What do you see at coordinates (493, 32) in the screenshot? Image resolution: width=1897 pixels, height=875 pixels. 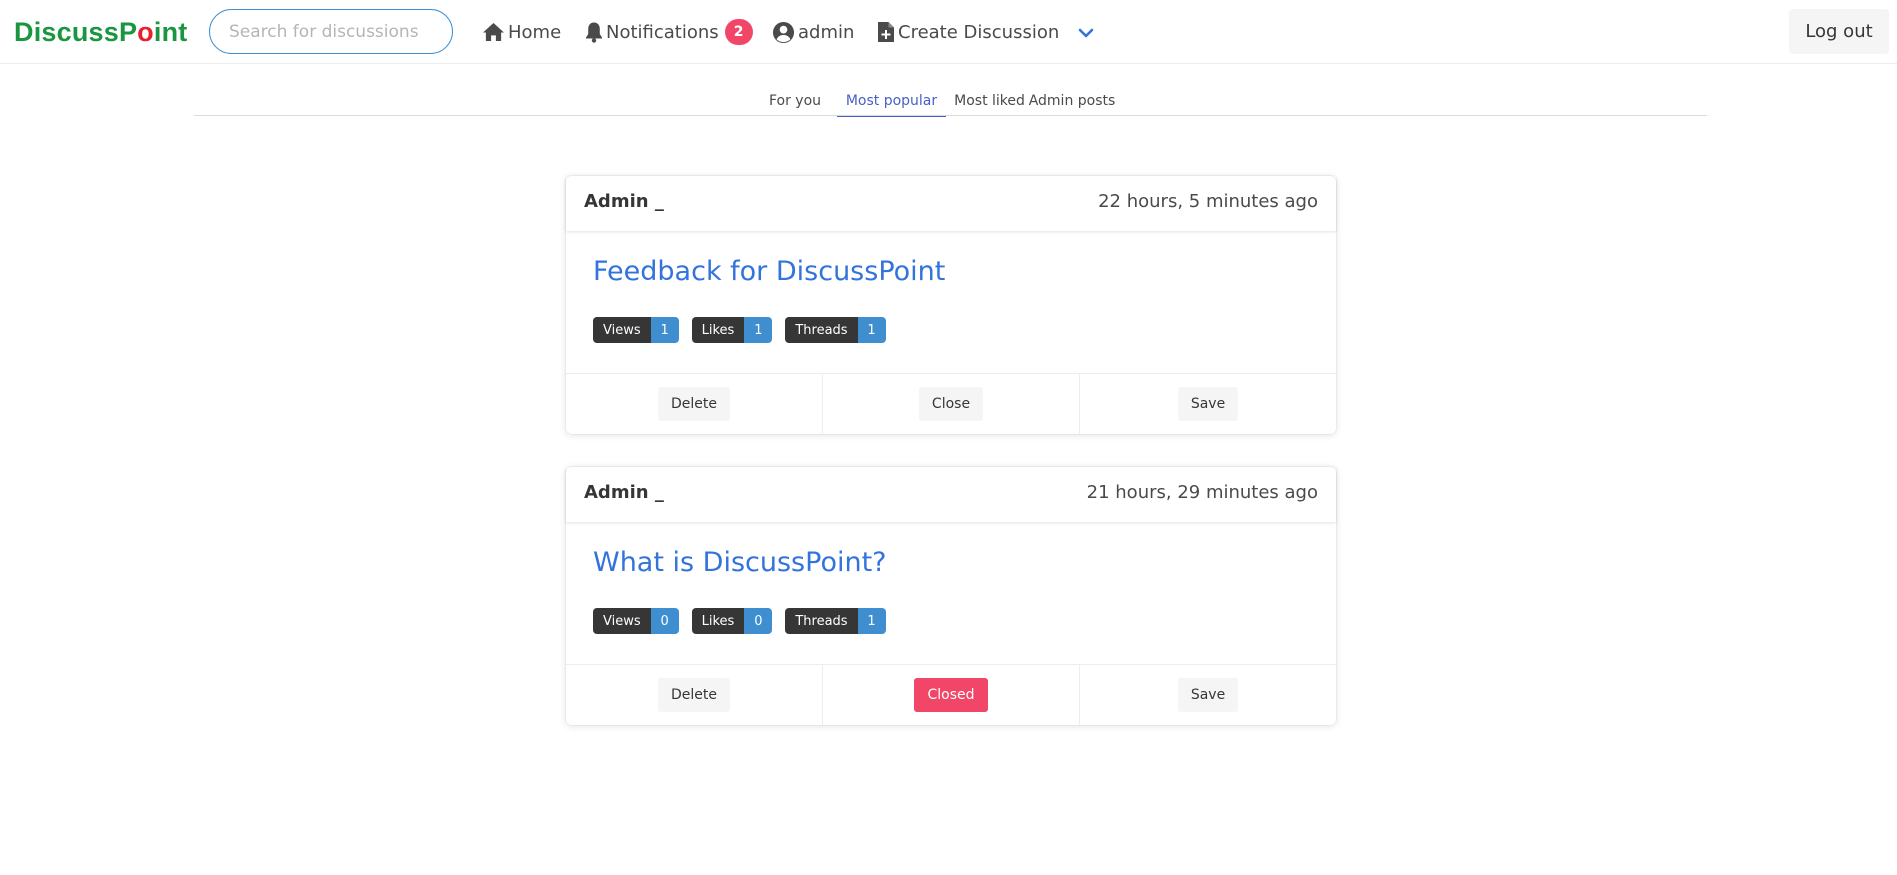 I see `home-icon` at bounding box center [493, 32].